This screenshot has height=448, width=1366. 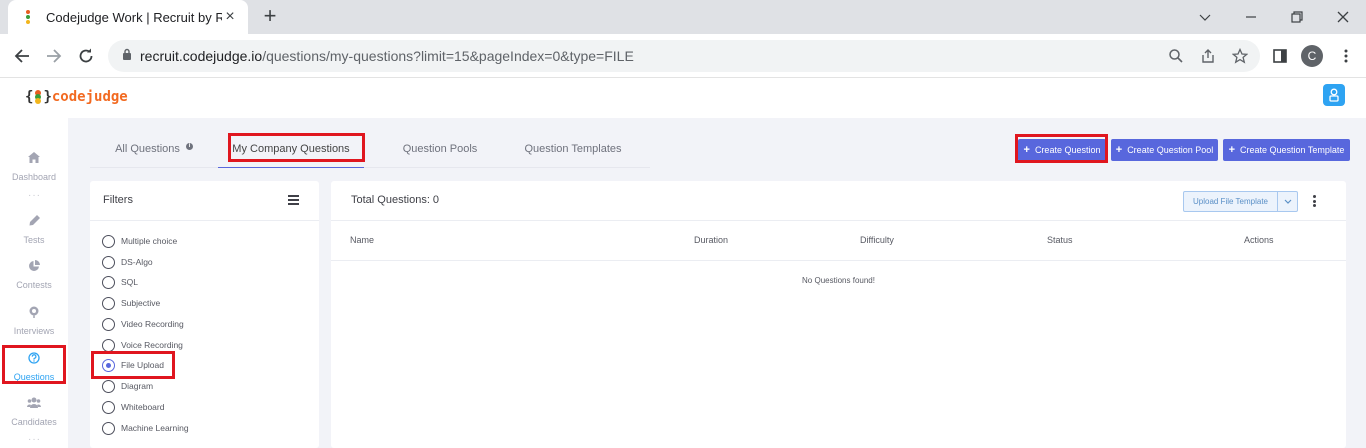 What do you see at coordinates (1208, 56) in the screenshot?
I see `share-icon` at bounding box center [1208, 56].